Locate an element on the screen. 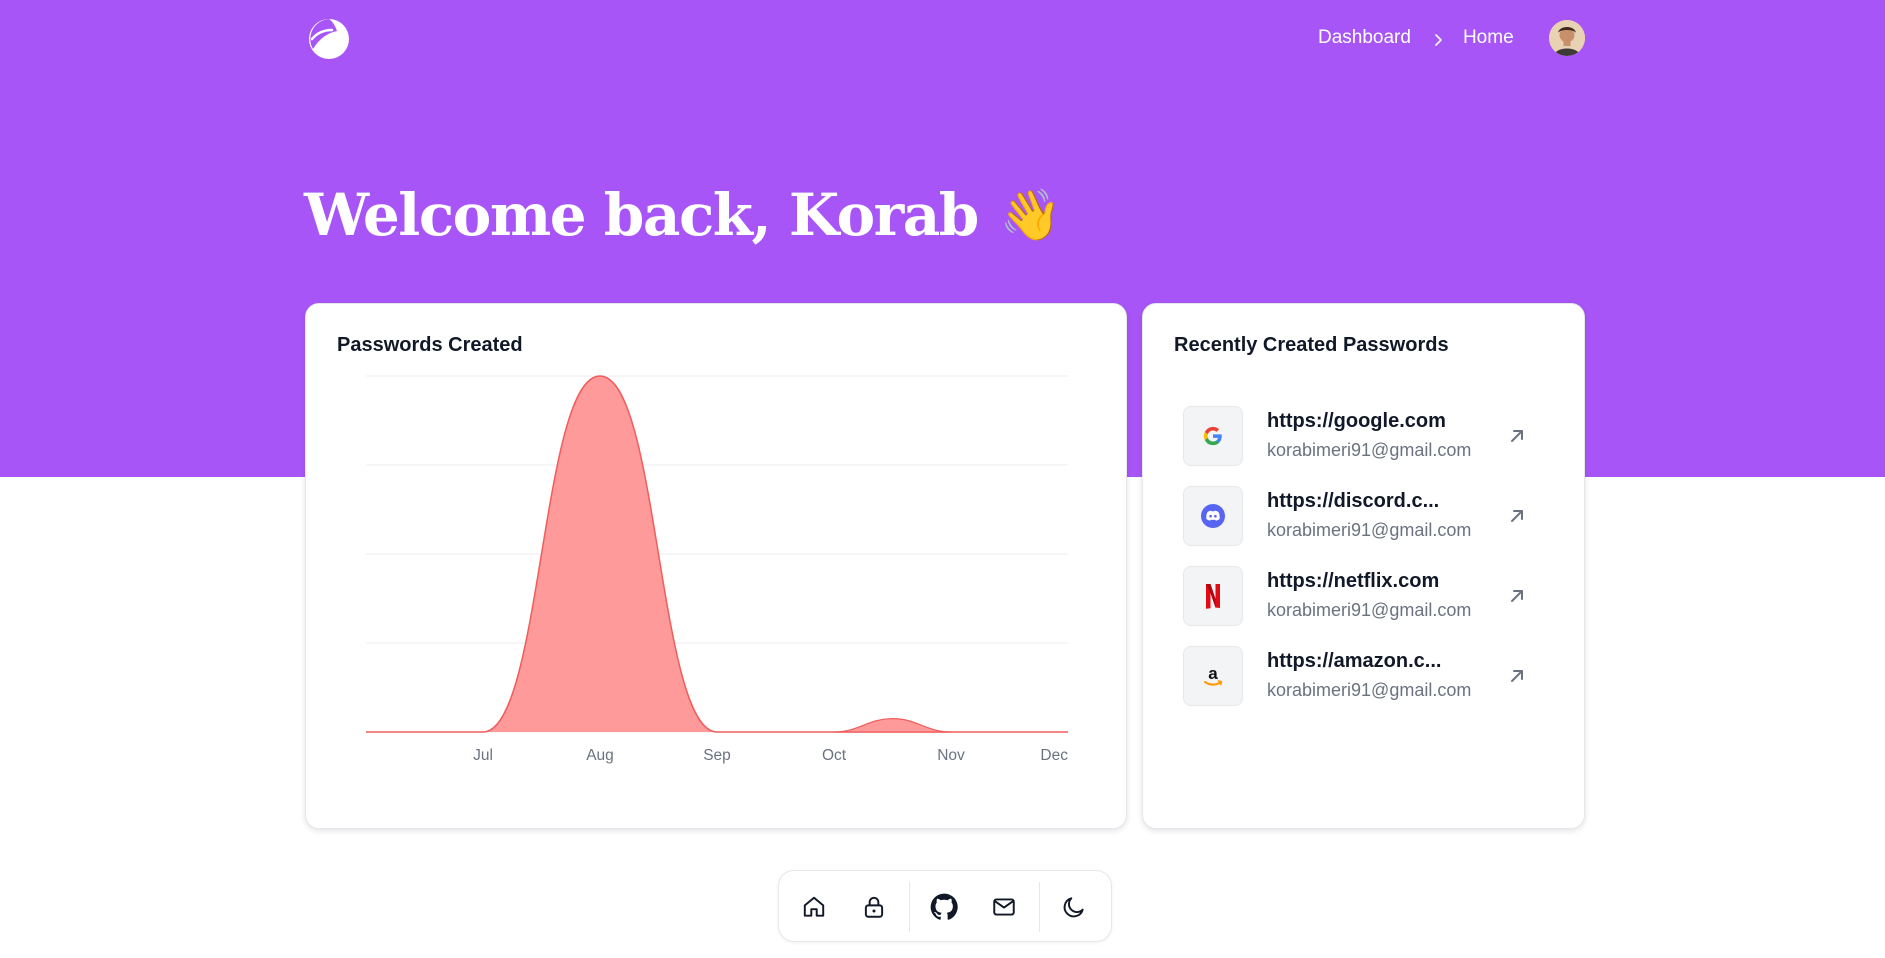  lock-icon is located at coordinates (874, 907).